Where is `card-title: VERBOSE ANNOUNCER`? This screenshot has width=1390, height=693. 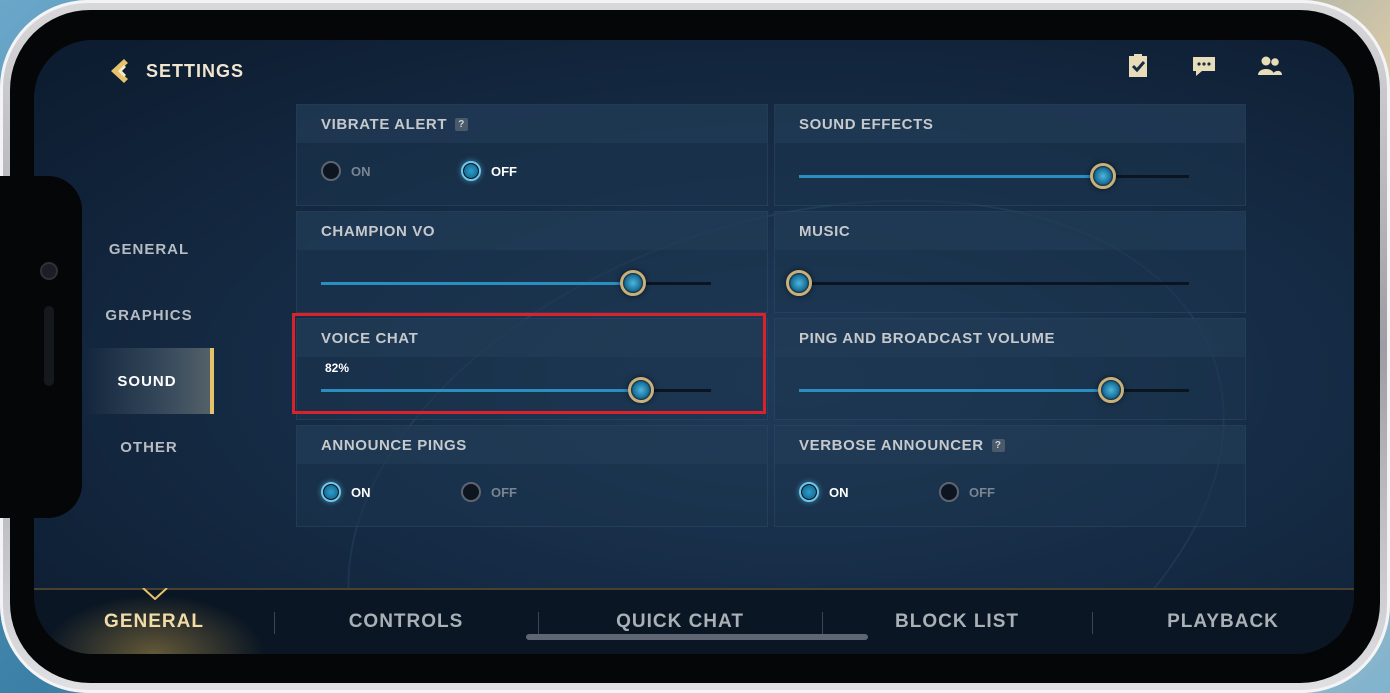
card-title: VERBOSE ANNOUNCER is located at coordinates (891, 445).